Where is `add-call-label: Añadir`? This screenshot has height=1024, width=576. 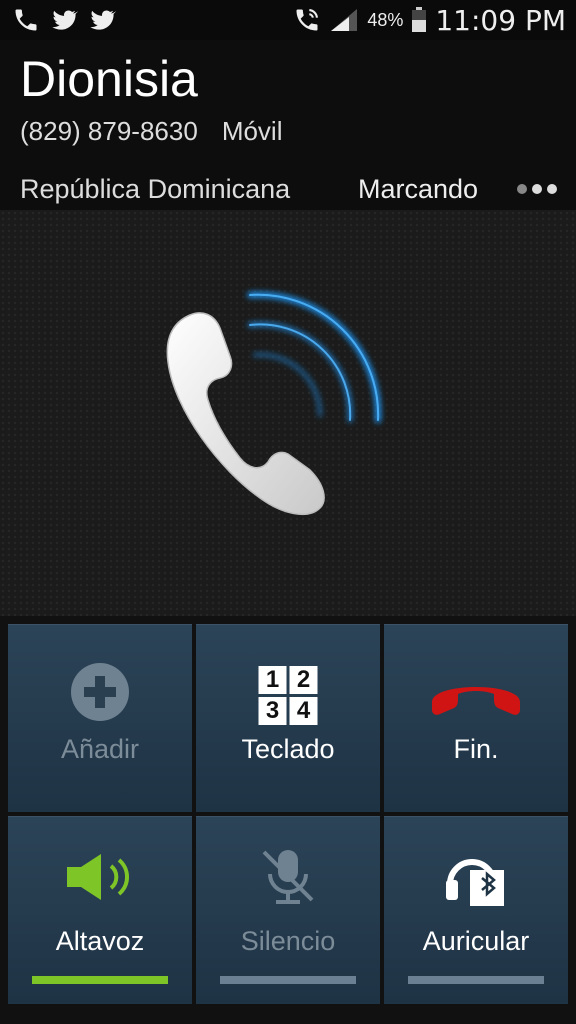 add-call-label: Añadir is located at coordinates (100, 749).